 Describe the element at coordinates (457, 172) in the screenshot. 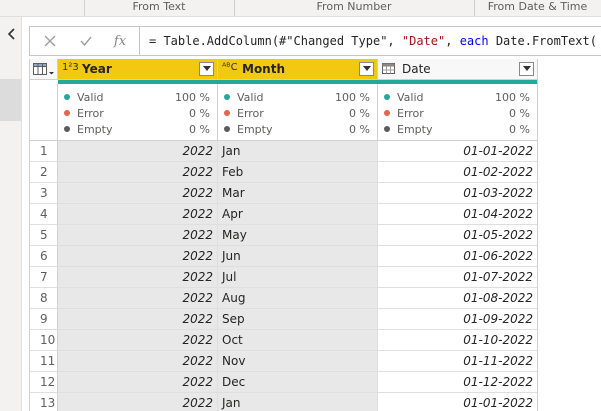

I see `cell-date: 01-02-2022` at that location.